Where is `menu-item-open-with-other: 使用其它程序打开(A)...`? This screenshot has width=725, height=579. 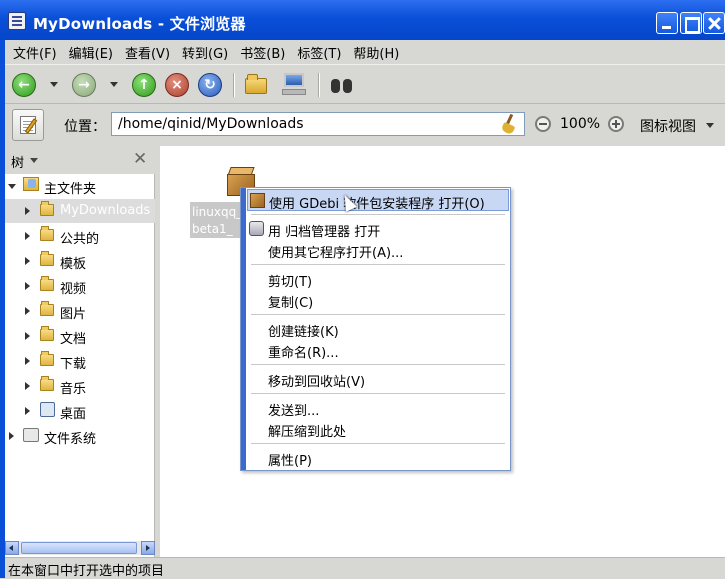
menu-item-open-with-other: 使用其它程序打开(A)... is located at coordinates (378, 250).